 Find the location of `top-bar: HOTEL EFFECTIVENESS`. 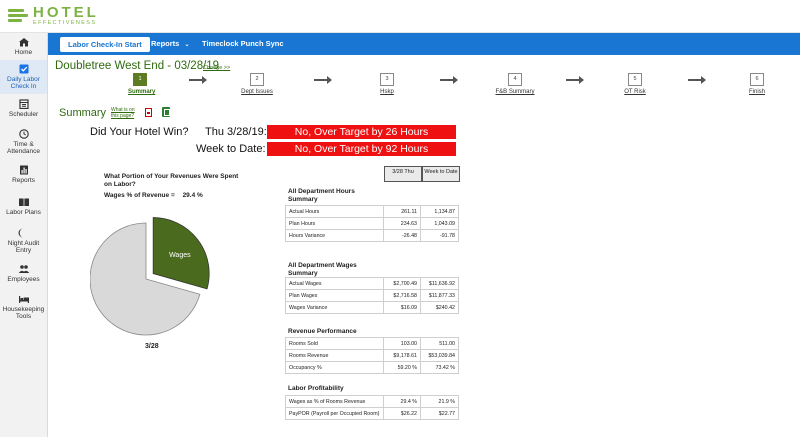

top-bar: HOTEL EFFECTIVENESS is located at coordinates (400, 16).